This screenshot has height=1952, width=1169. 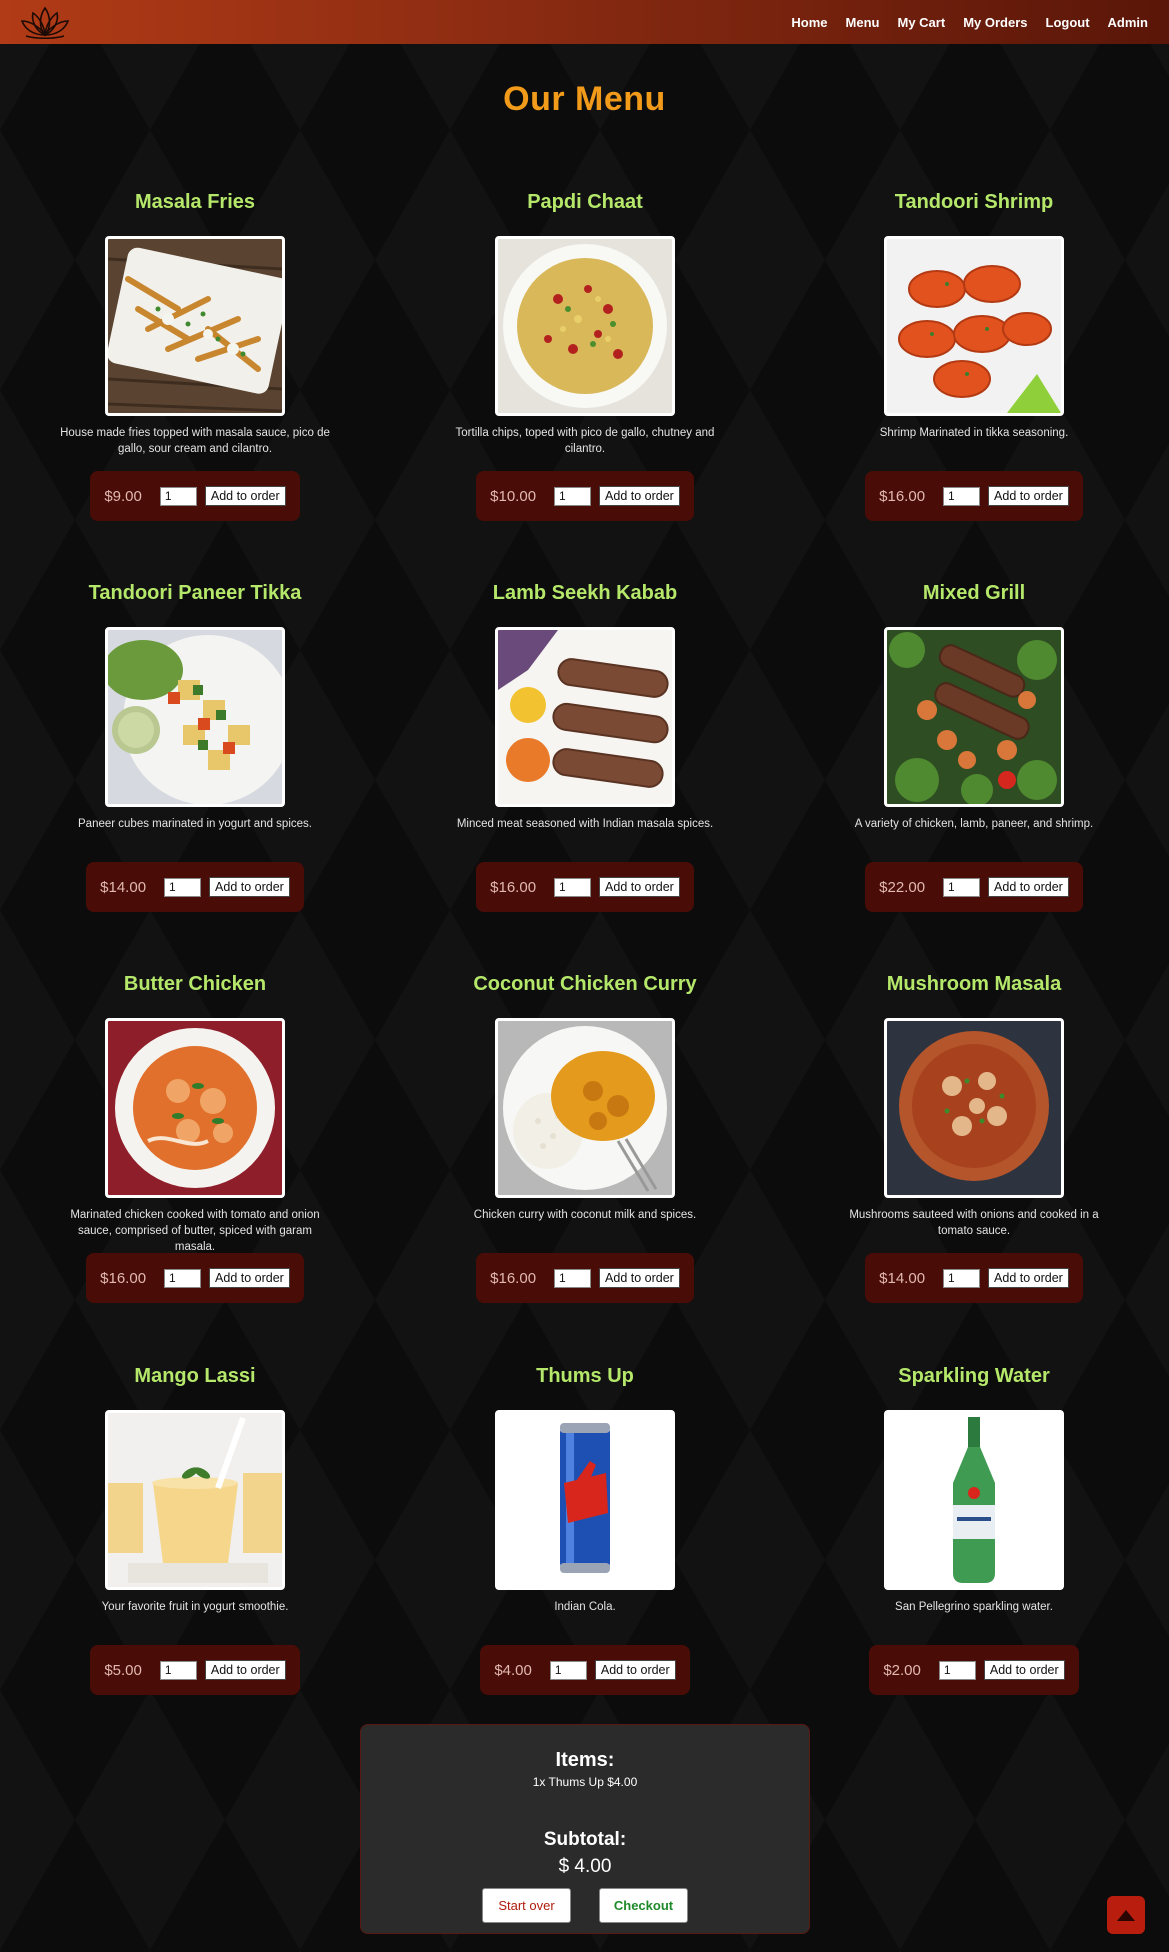 I want to click on menu-item-title: Butter Chicken, so click(x=195, y=984).